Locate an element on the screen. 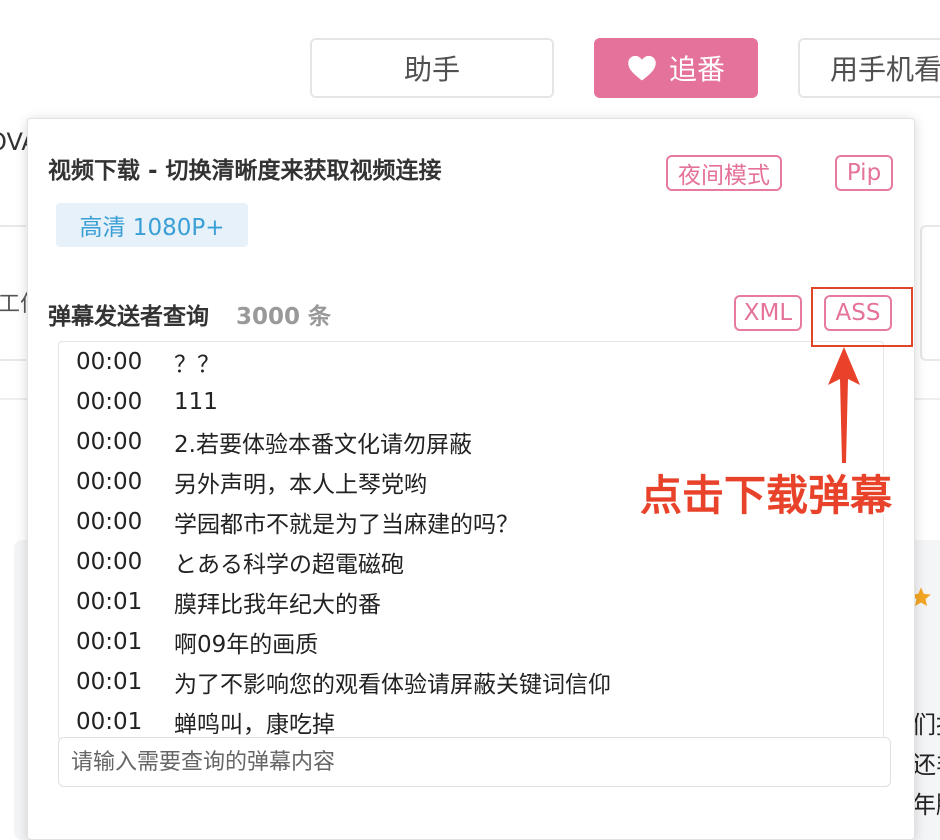  watch-on-phone-button: 用手机看 is located at coordinates (869, 68).